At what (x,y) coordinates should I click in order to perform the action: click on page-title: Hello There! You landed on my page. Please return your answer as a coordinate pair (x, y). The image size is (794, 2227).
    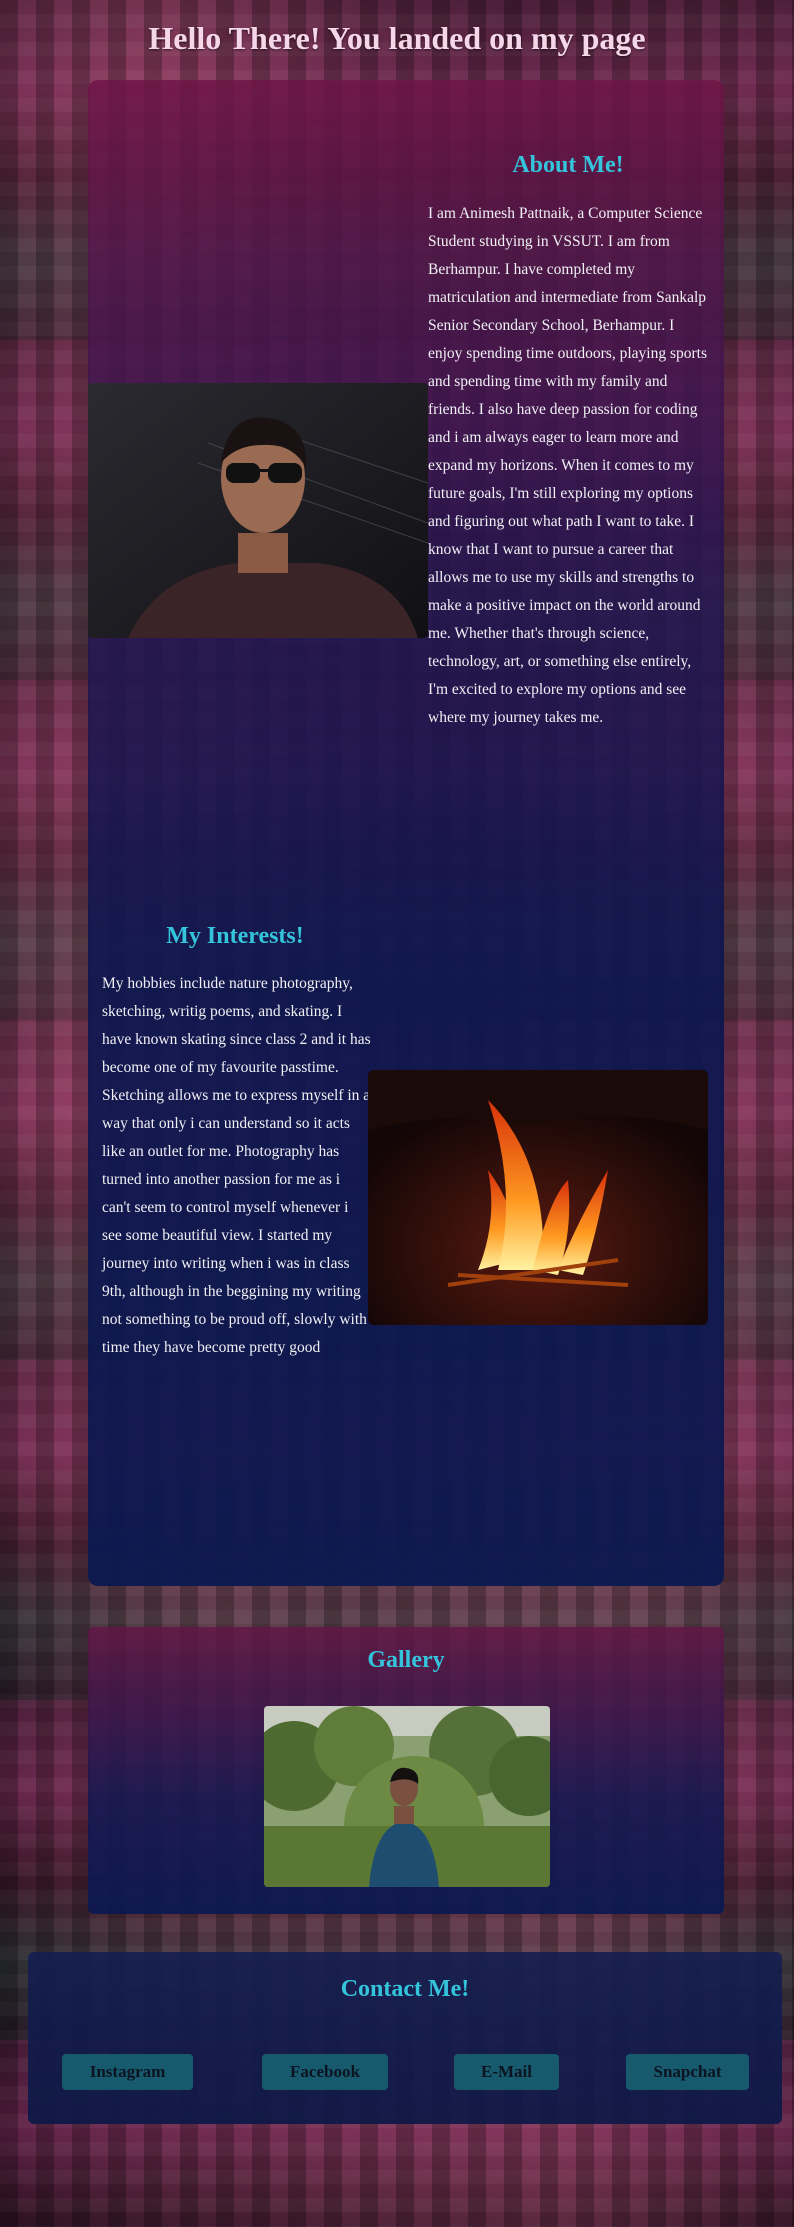
    Looking at the image, I should click on (397, 38).